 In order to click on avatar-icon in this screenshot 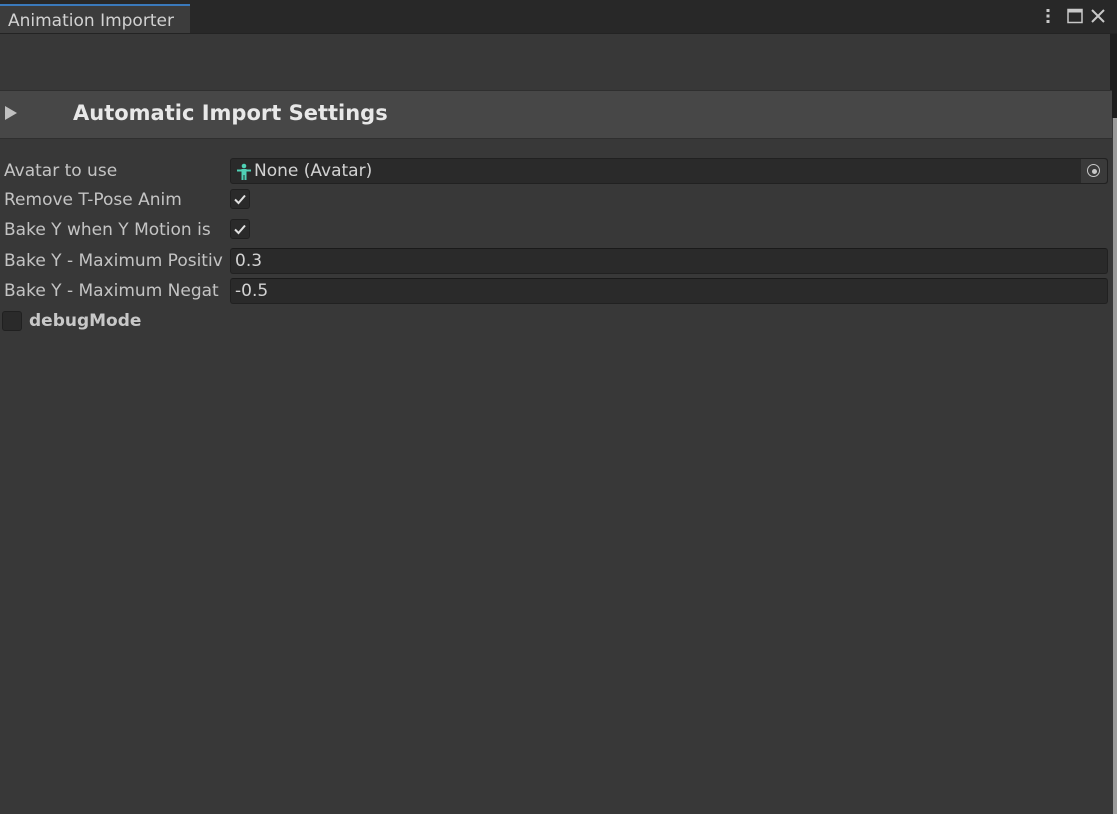, I will do `click(244, 171)`.